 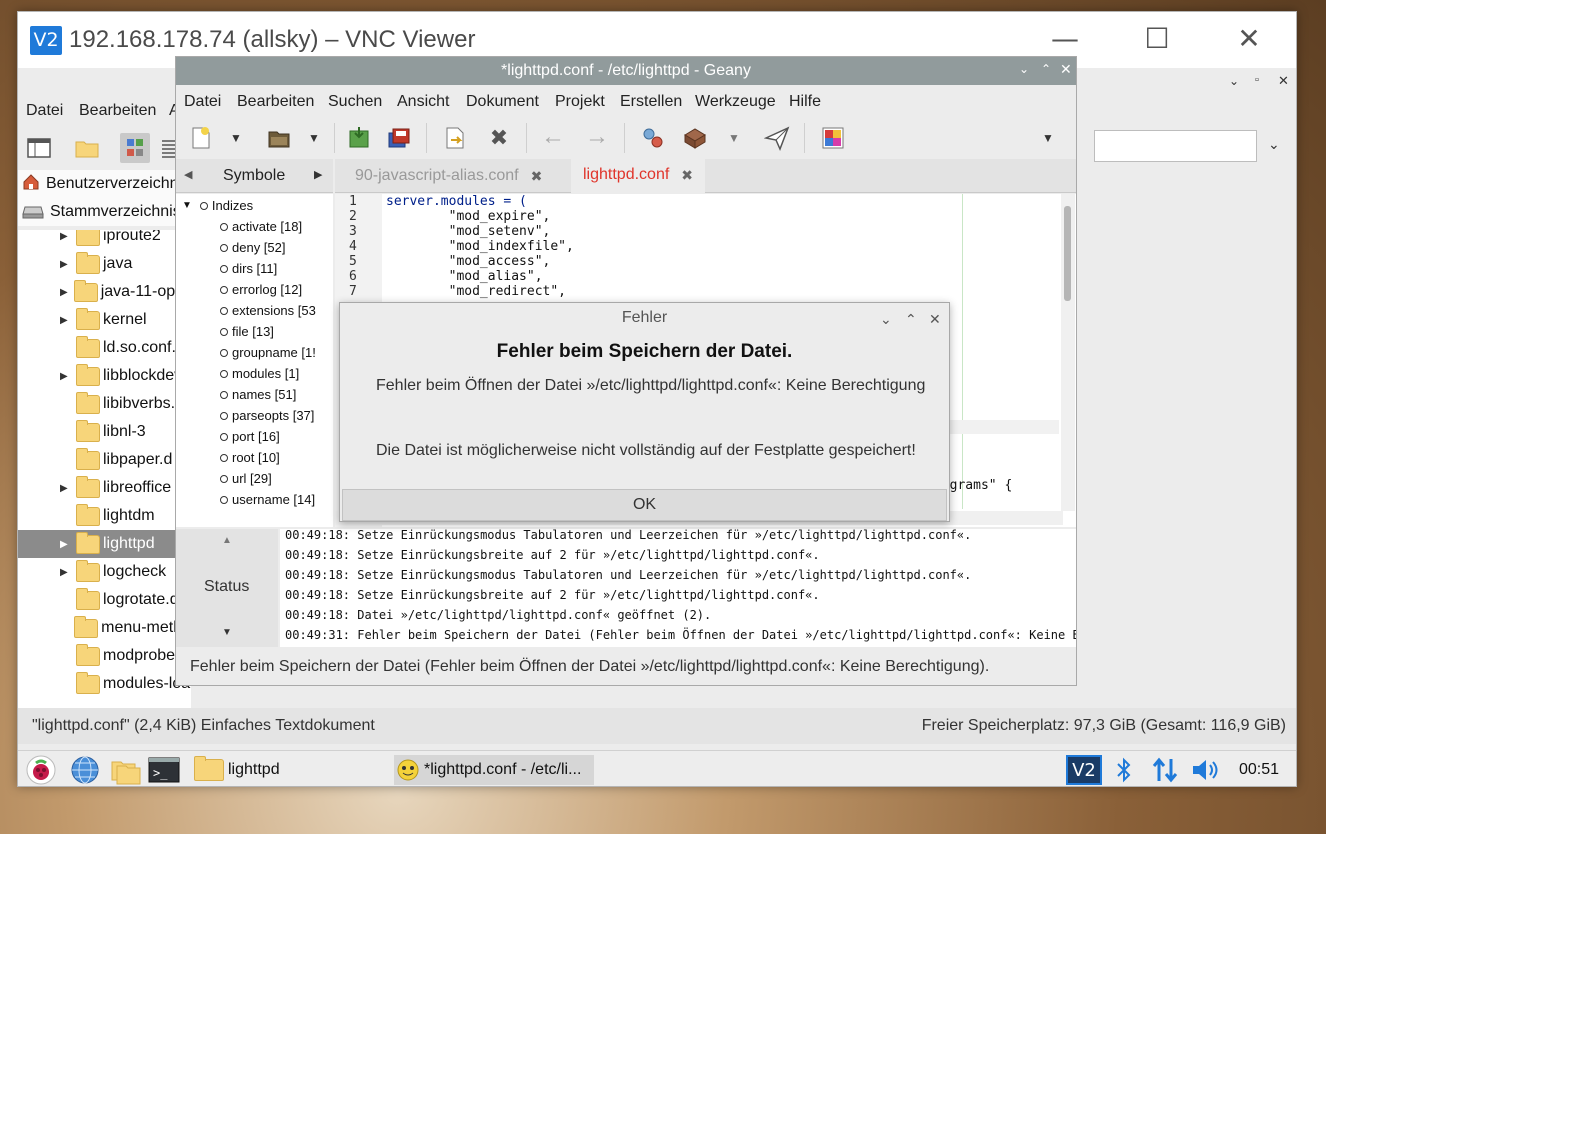 I want to click on volume-icon, so click(x=1206, y=770).